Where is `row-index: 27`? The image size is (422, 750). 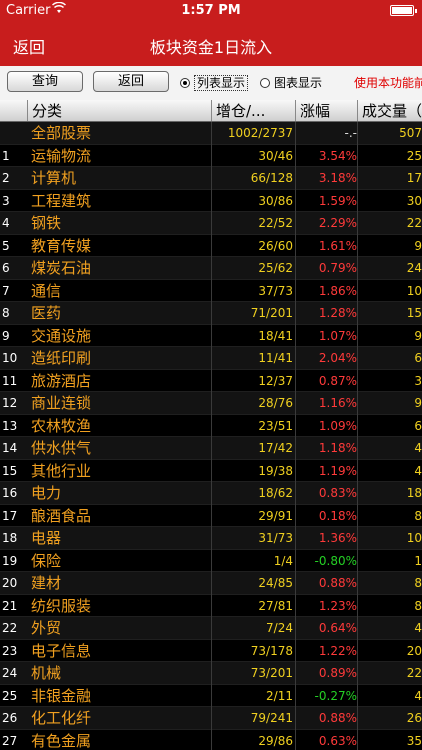
row-index: 27 is located at coordinates (10, 740).